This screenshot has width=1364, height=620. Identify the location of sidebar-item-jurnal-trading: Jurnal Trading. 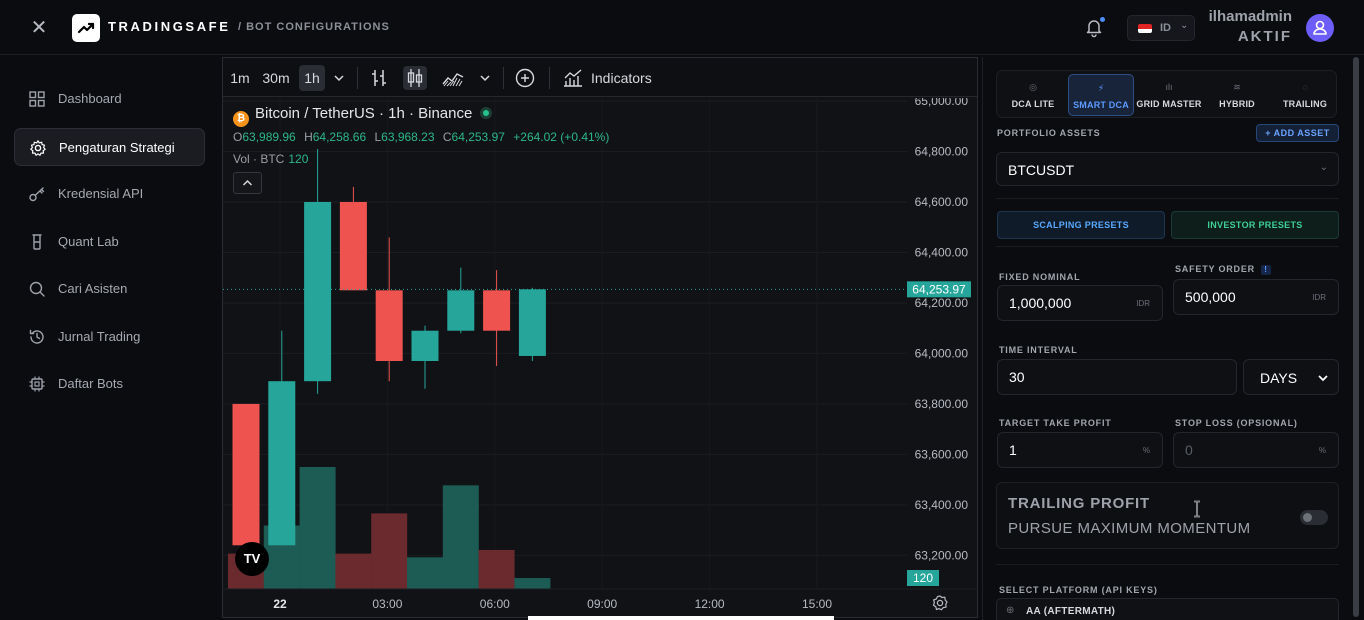
(109, 337).